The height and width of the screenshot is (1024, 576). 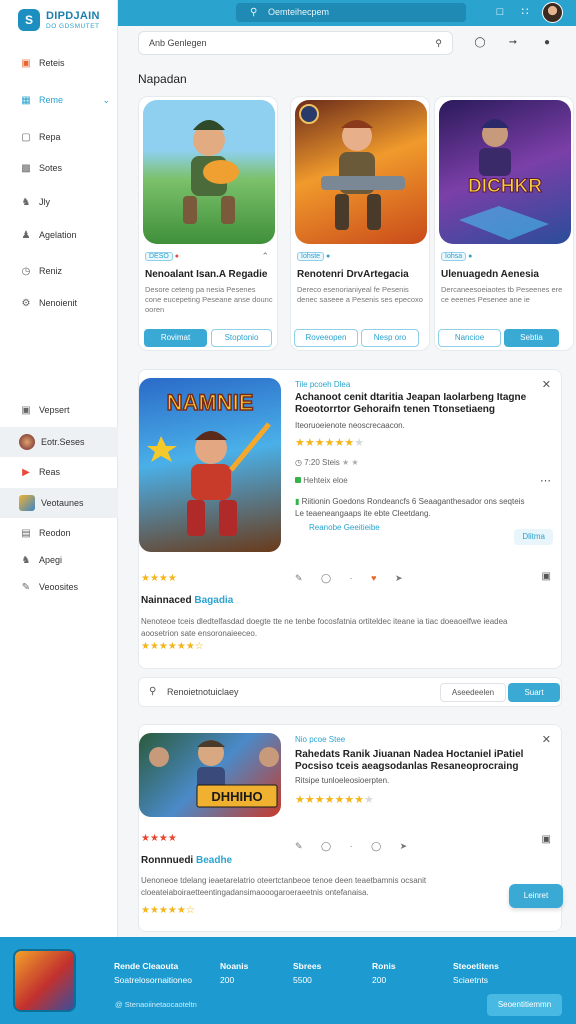 I want to click on long-rating-stars: ★★★★★★☆, so click(x=172, y=646).